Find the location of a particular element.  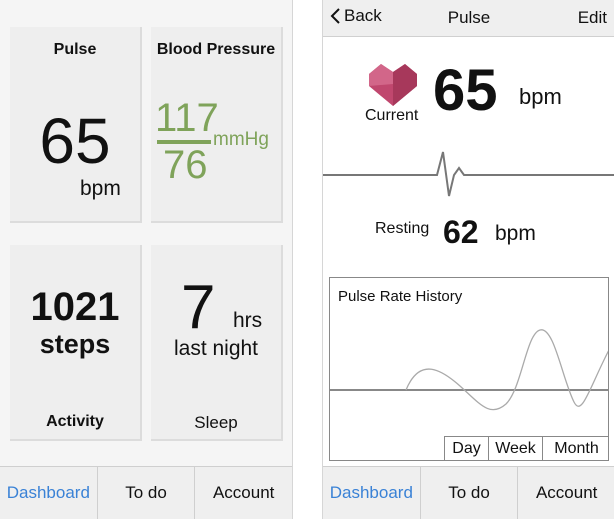

sleep-card: 7 hrs last night Sleep is located at coordinates (217, 343).